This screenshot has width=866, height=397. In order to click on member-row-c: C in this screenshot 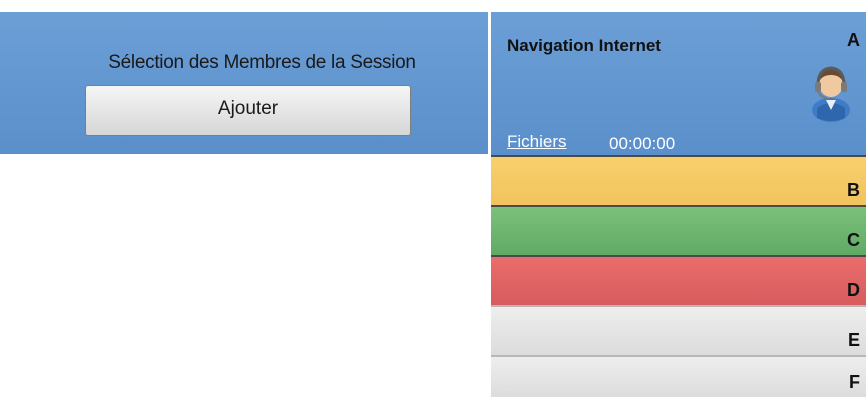, I will do `click(678, 230)`.